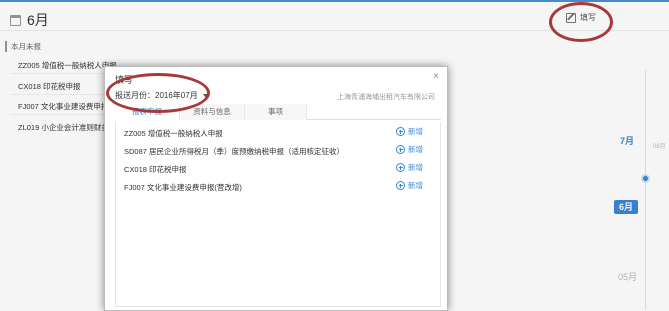  I want to click on report-name: ZZ005 增值税一般纳税人申报, so click(173, 133).